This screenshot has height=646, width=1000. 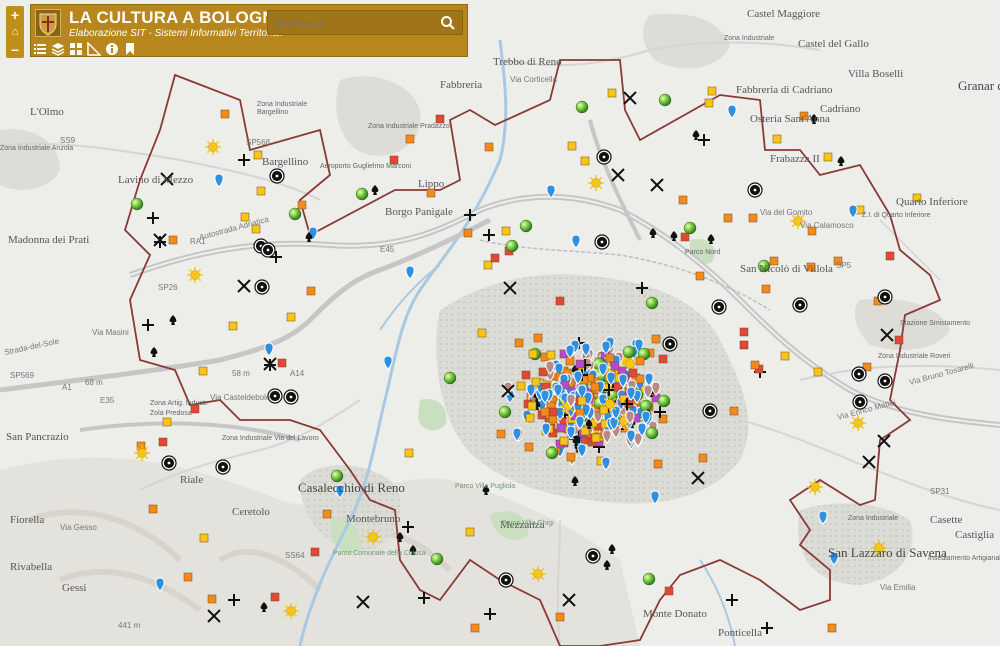 What do you see at coordinates (15, 32) in the screenshot?
I see `home-button: ⌂` at bounding box center [15, 32].